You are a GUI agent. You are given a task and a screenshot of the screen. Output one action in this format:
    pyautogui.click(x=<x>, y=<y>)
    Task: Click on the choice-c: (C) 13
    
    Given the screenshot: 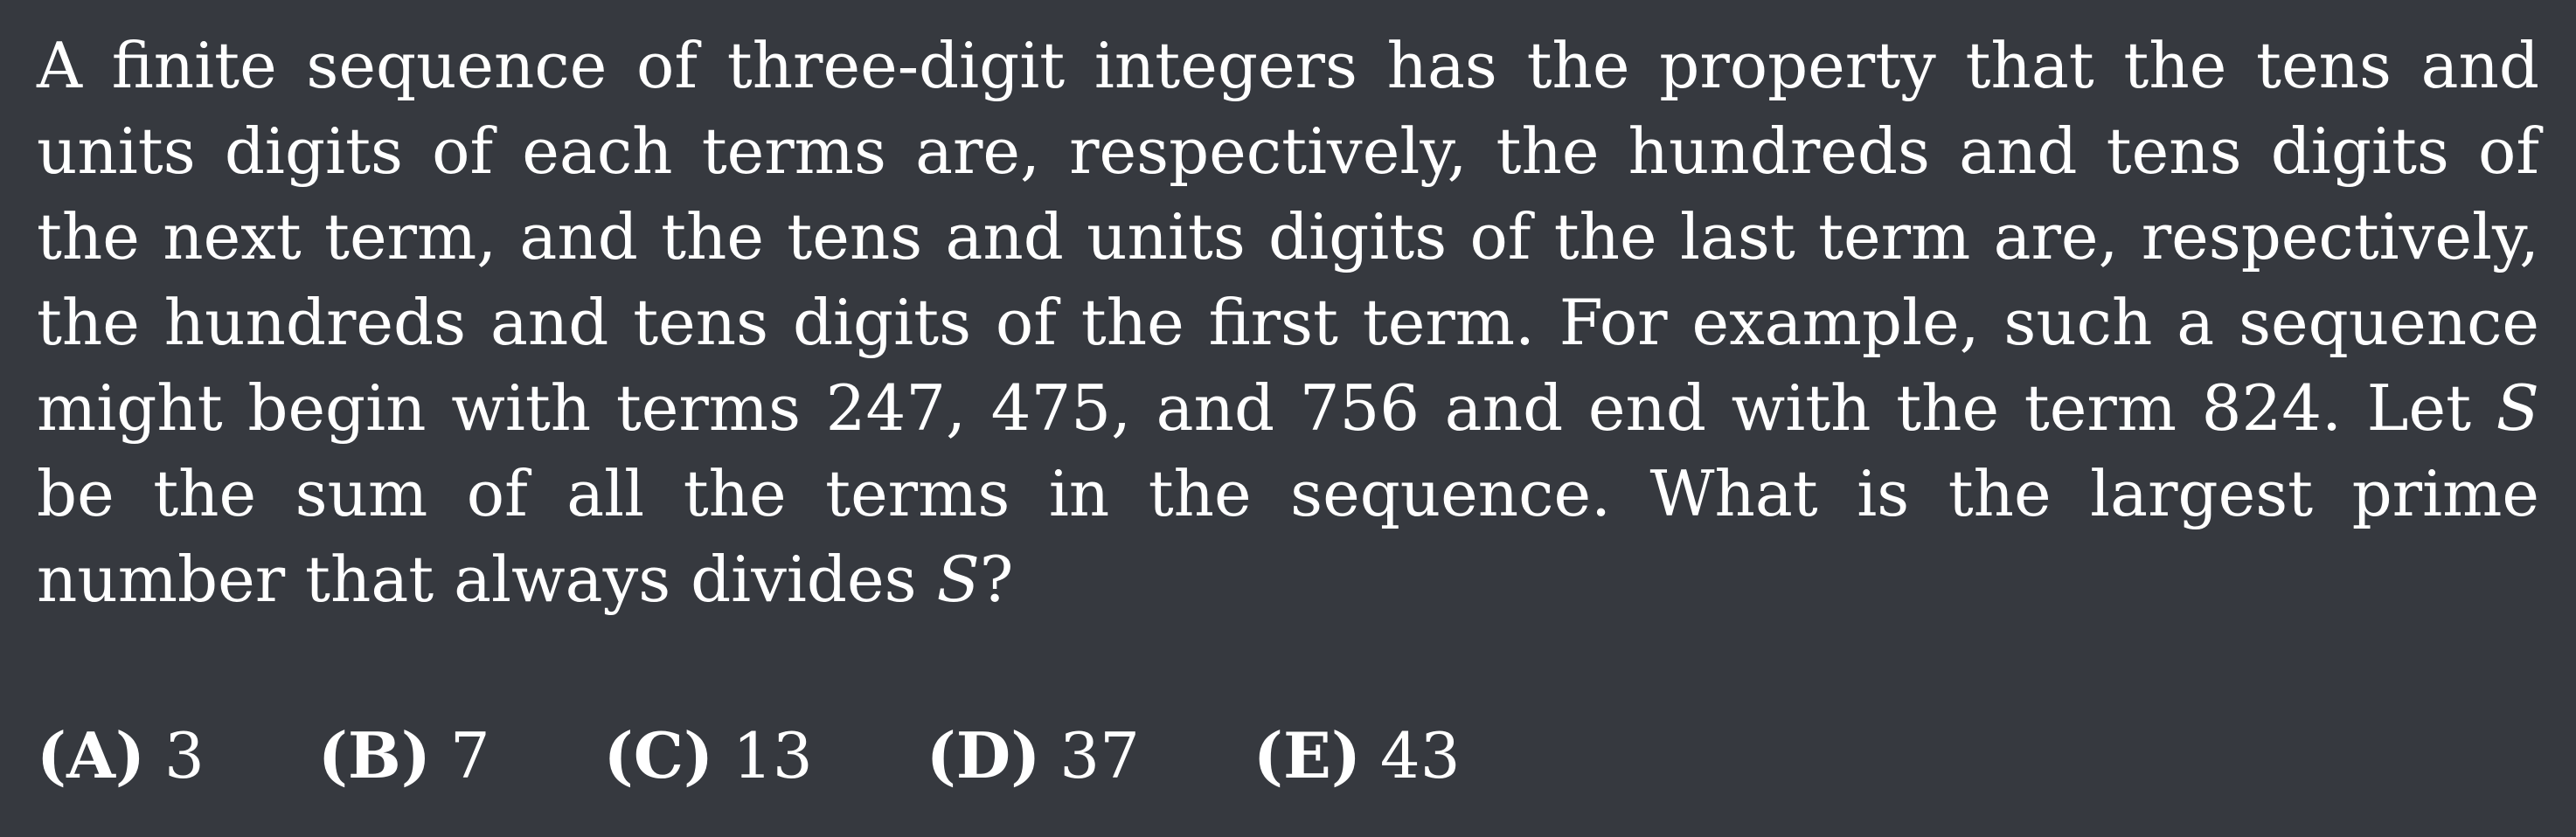 What is the action you would take?
    pyautogui.click(x=709, y=756)
    